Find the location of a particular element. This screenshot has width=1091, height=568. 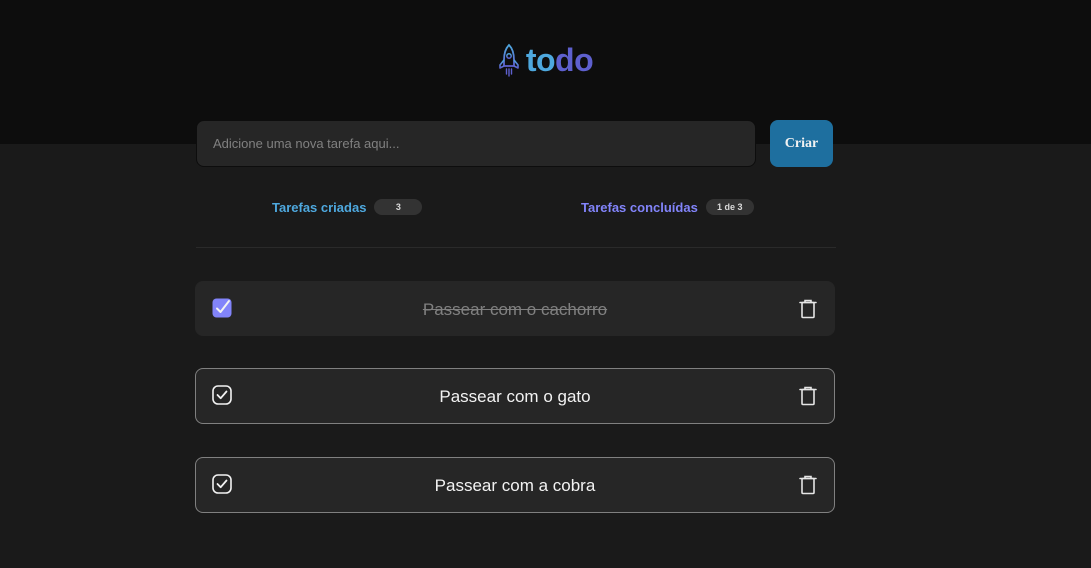

created-tasks-label: Tarefas criadas is located at coordinates (319, 207).